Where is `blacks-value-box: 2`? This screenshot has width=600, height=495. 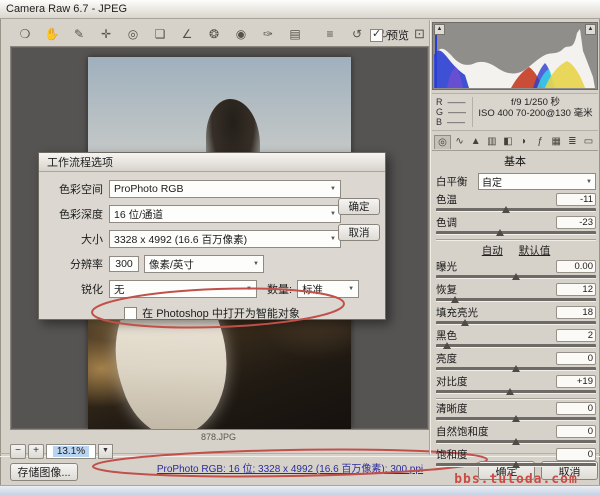
blacks-value-box: 2 is located at coordinates (576, 335).